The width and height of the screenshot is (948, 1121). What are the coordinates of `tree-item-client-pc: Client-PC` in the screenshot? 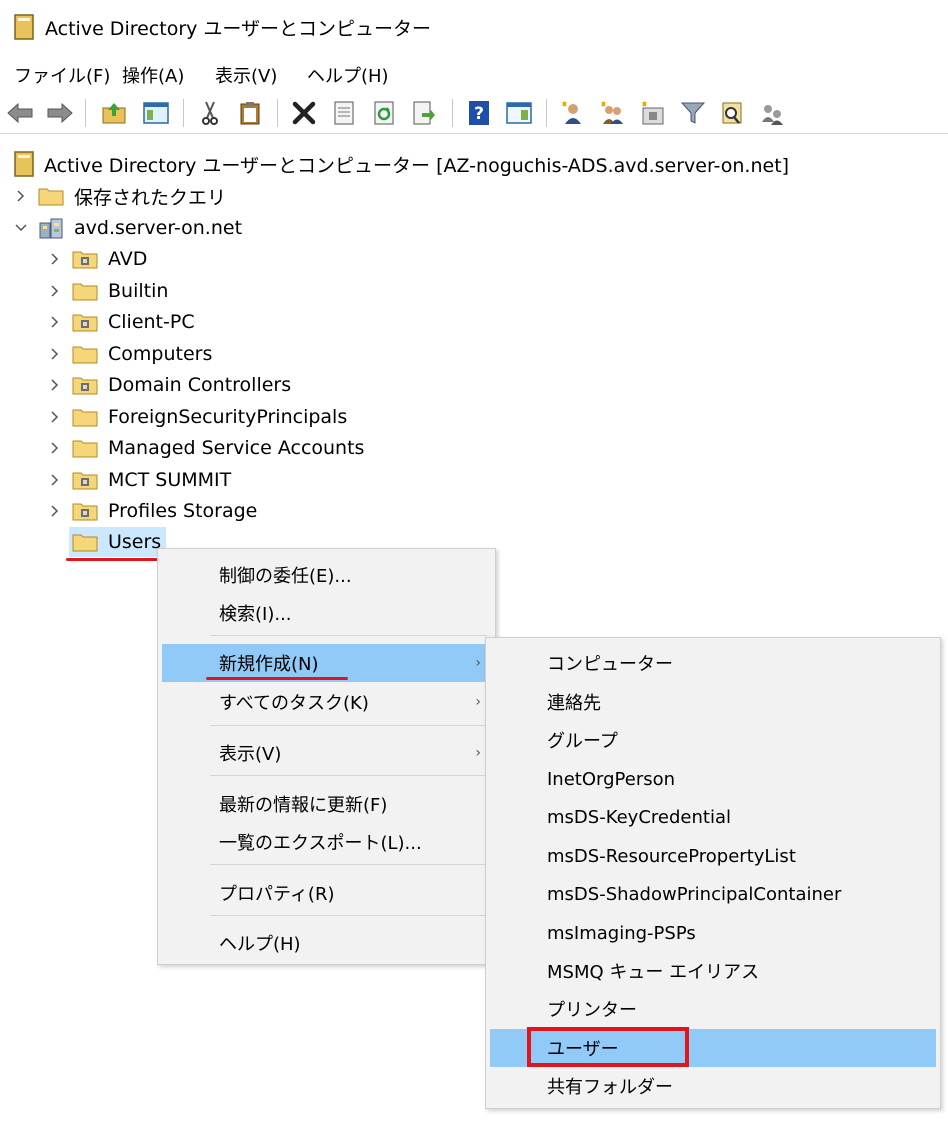 It's located at (121, 322).